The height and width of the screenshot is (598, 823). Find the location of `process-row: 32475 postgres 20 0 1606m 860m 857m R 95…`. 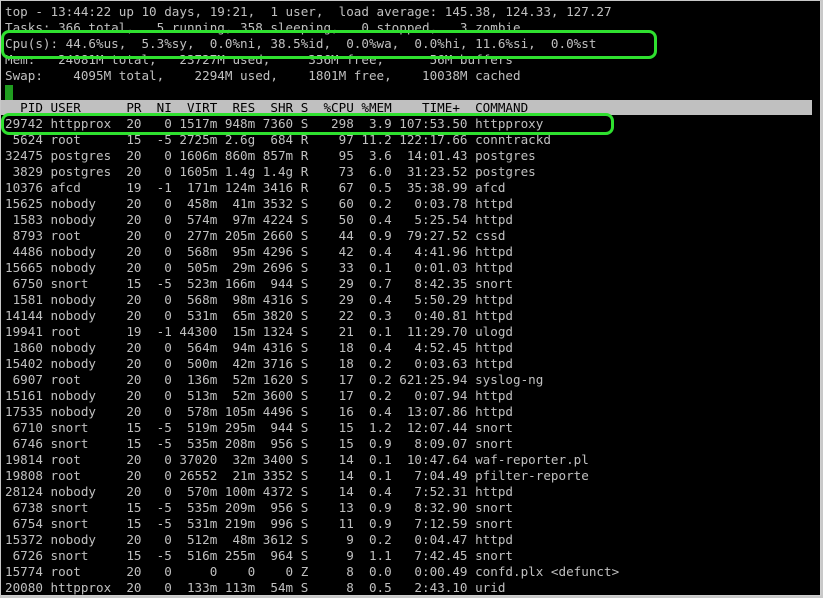

process-row: 32475 postgres 20 0 1606m 860m 857m R 95… is located at coordinates (270, 155).